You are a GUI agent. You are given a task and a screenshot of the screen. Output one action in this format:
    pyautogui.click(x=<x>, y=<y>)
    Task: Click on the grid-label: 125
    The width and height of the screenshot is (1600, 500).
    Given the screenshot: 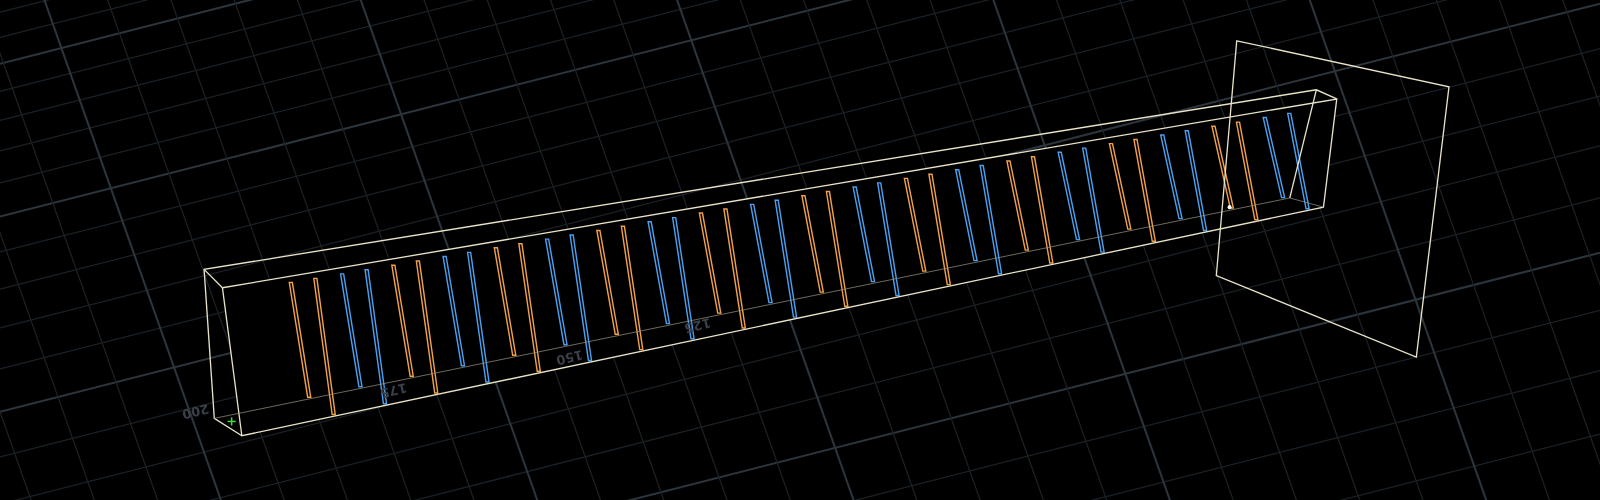 What is the action you would take?
    pyautogui.click(x=697, y=325)
    